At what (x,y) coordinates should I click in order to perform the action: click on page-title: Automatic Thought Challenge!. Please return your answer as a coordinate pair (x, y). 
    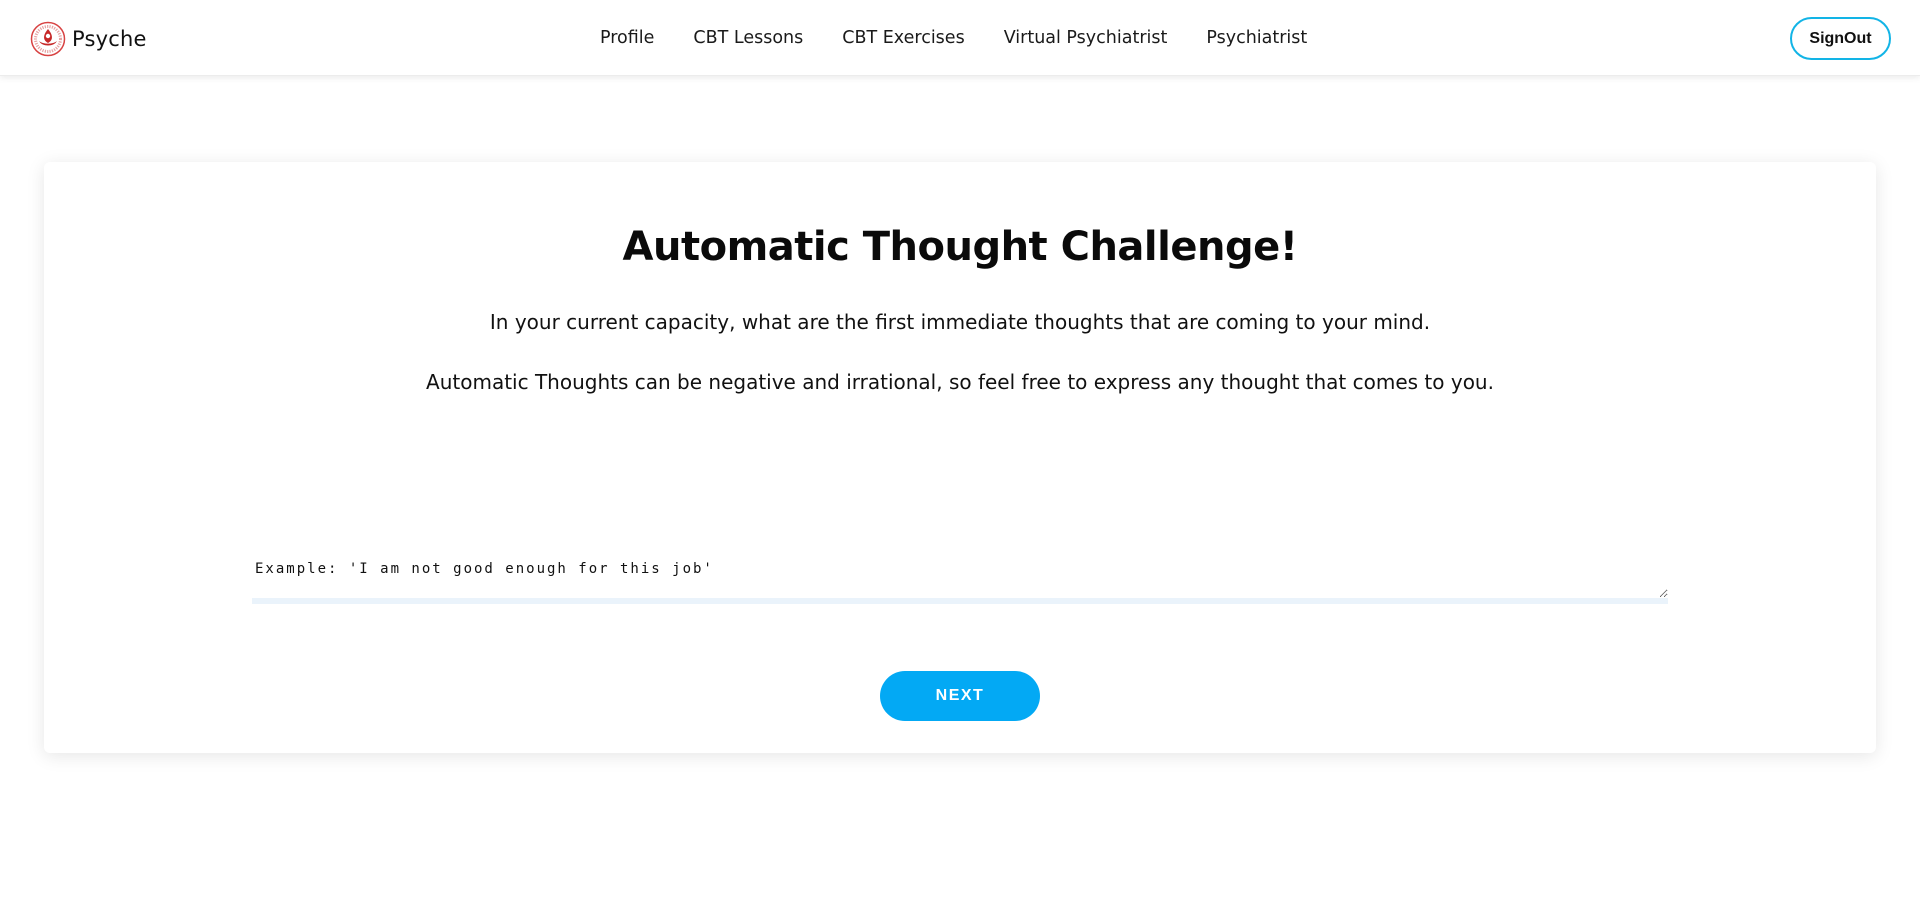
    Looking at the image, I should click on (960, 247).